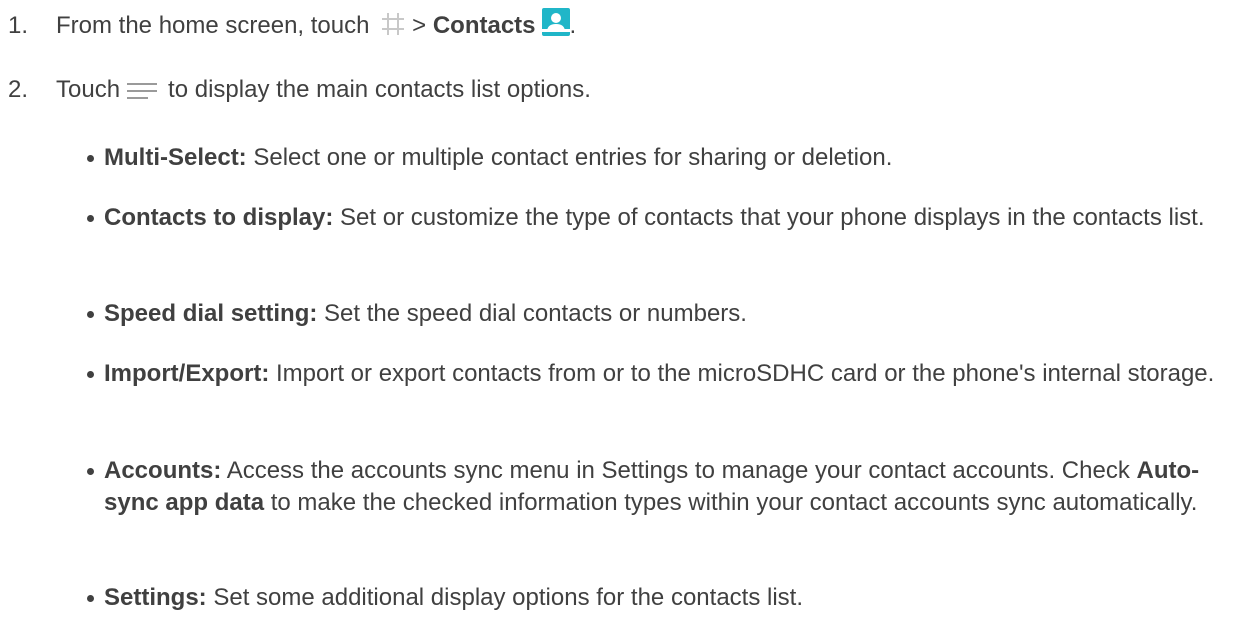 This screenshot has width=1234, height=618. Describe the element at coordinates (88, 89) in the screenshot. I see `step-text: Touch` at that location.